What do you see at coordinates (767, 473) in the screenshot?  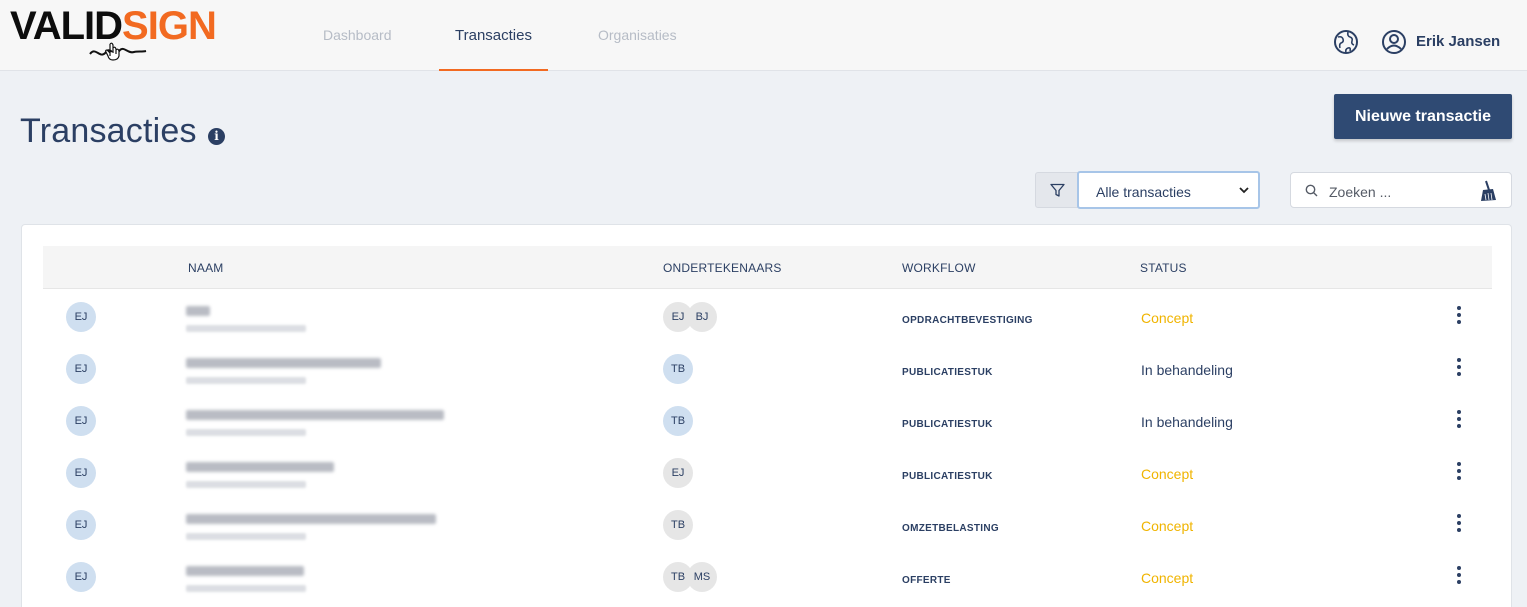 I see `table-row: EJ EJ PUBLICATIESTUK Concept` at bounding box center [767, 473].